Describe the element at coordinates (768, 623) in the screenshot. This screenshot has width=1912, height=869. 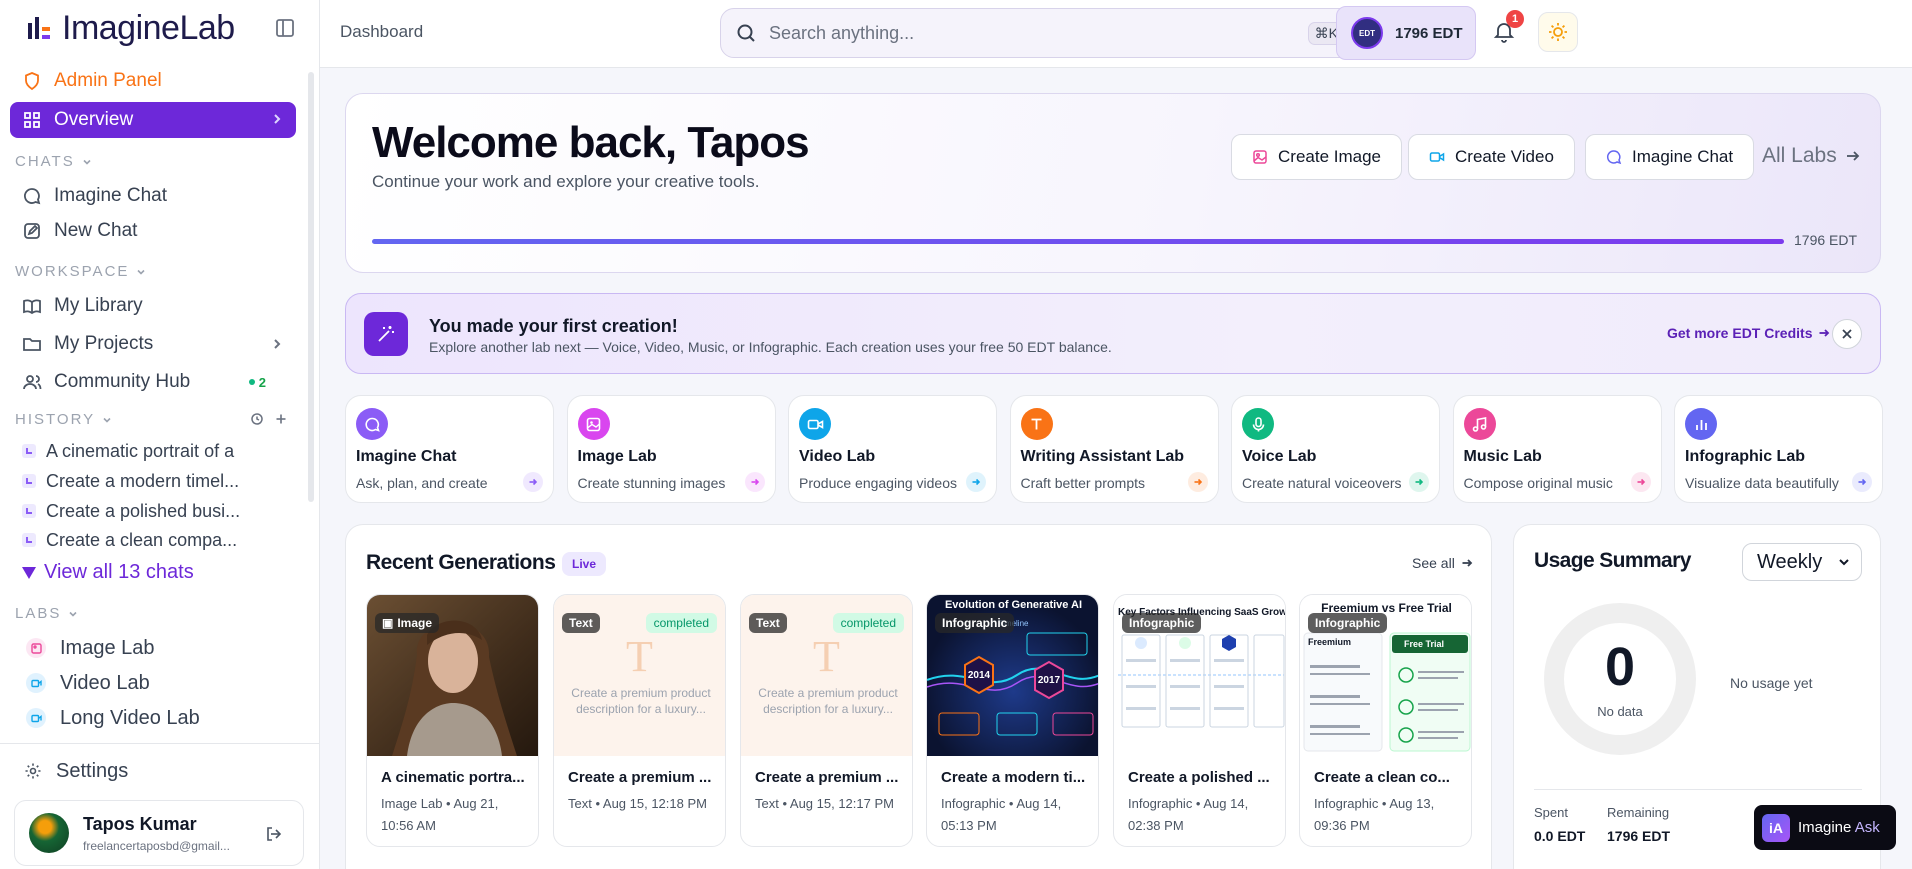
I see `type-tag: Text` at that location.